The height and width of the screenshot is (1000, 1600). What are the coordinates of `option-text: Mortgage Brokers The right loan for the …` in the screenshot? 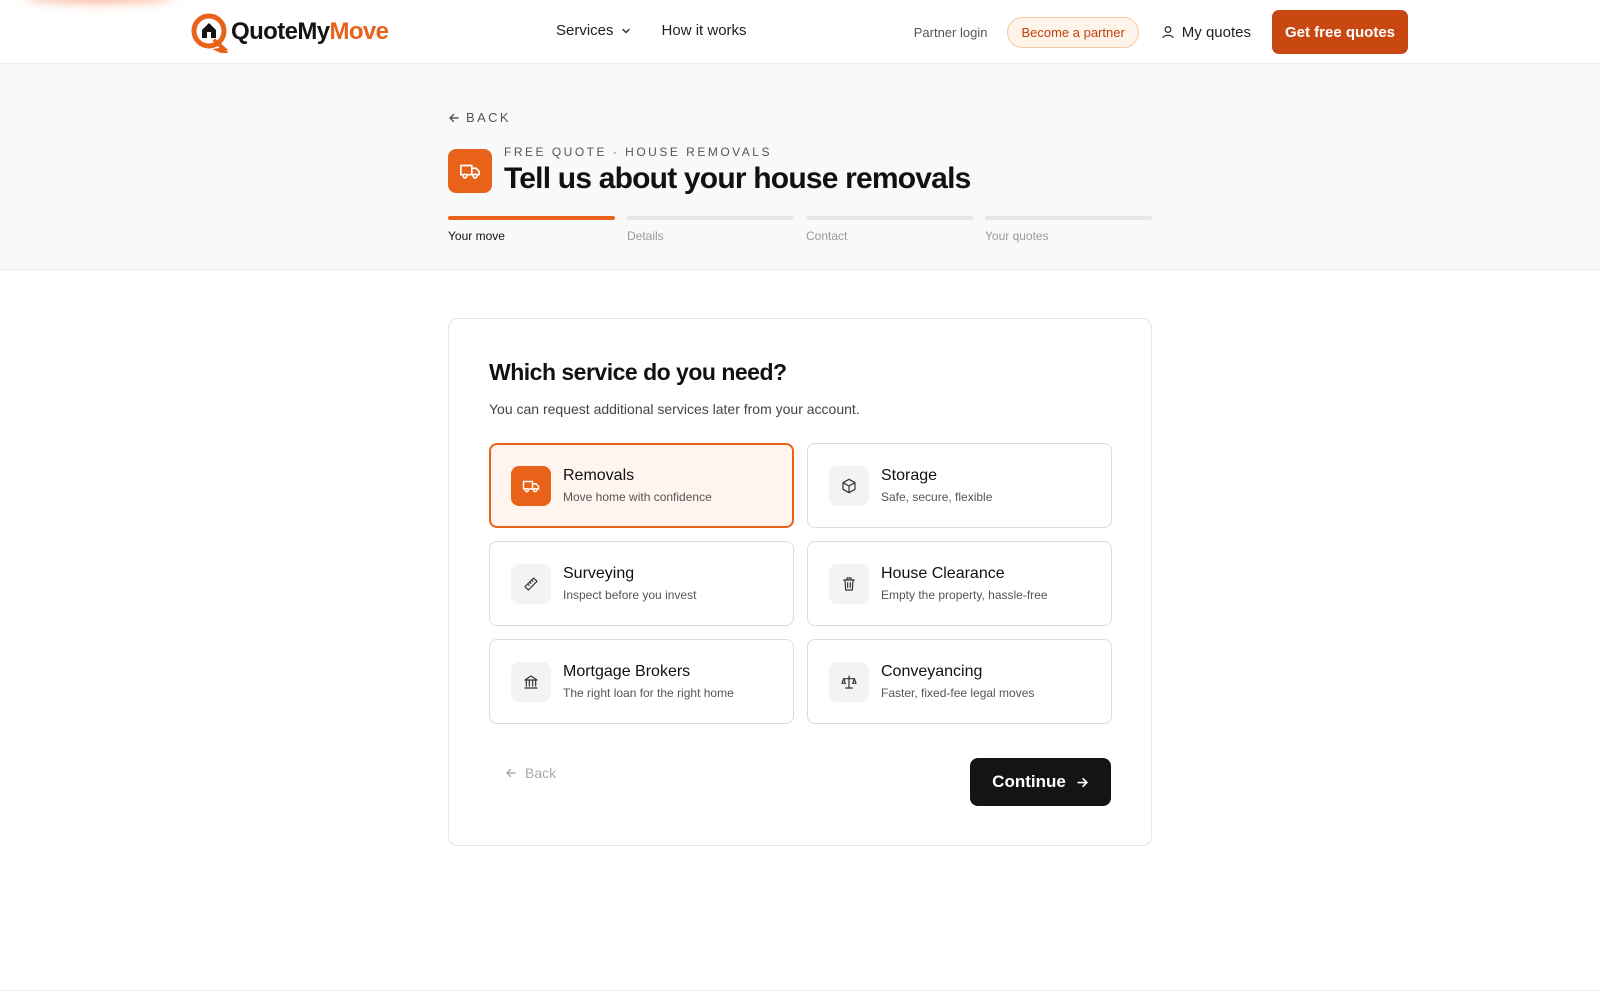 It's located at (648, 681).